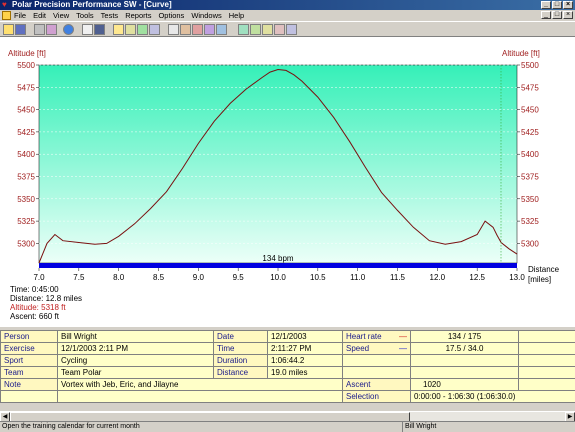 Image resolution: width=575 pixels, height=432 pixels. Describe the element at coordinates (26, 199) in the screenshot. I see `y-tick-label-left: 5350` at that location.